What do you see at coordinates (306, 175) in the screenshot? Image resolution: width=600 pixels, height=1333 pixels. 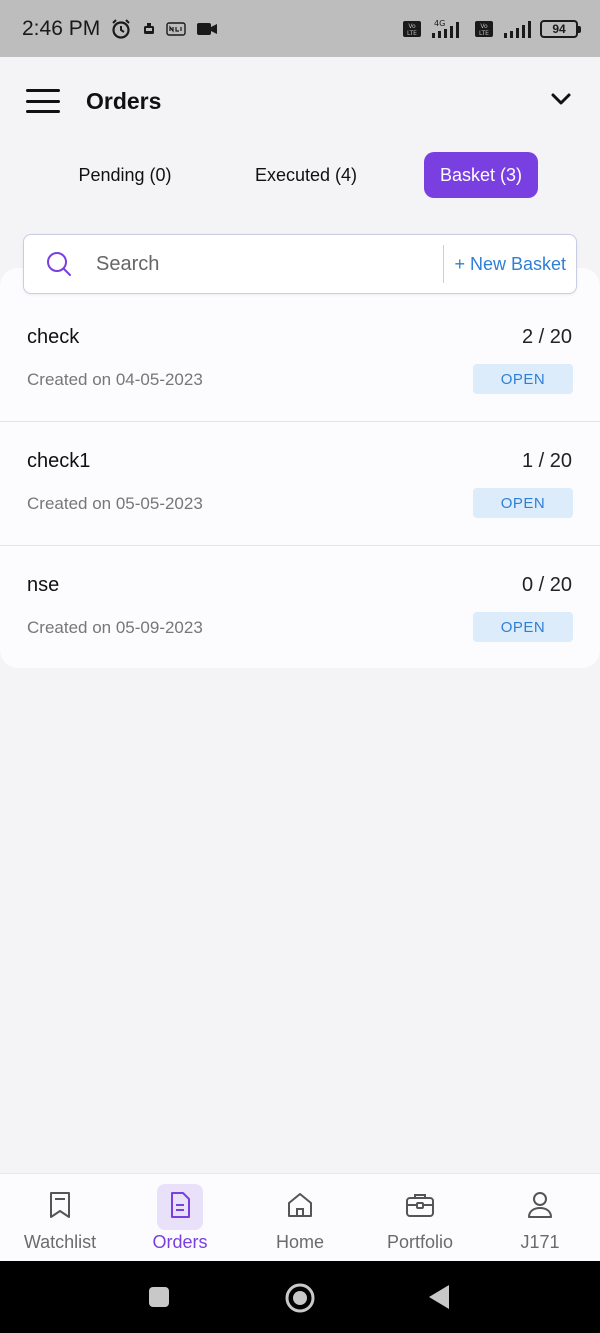 I see `tab-executed: Executed (4)` at bounding box center [306, 175].